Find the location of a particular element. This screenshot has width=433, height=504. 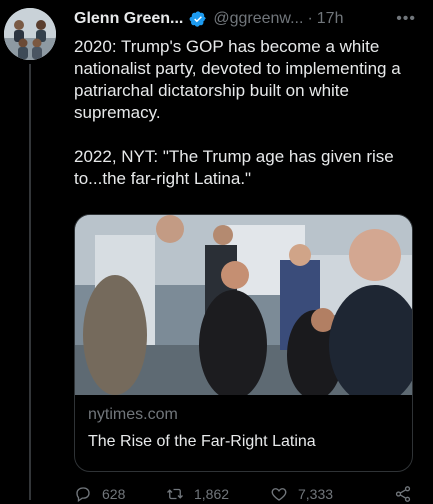

action-bar: 628 1,862 7,333 is located at coordinates (249, 494).